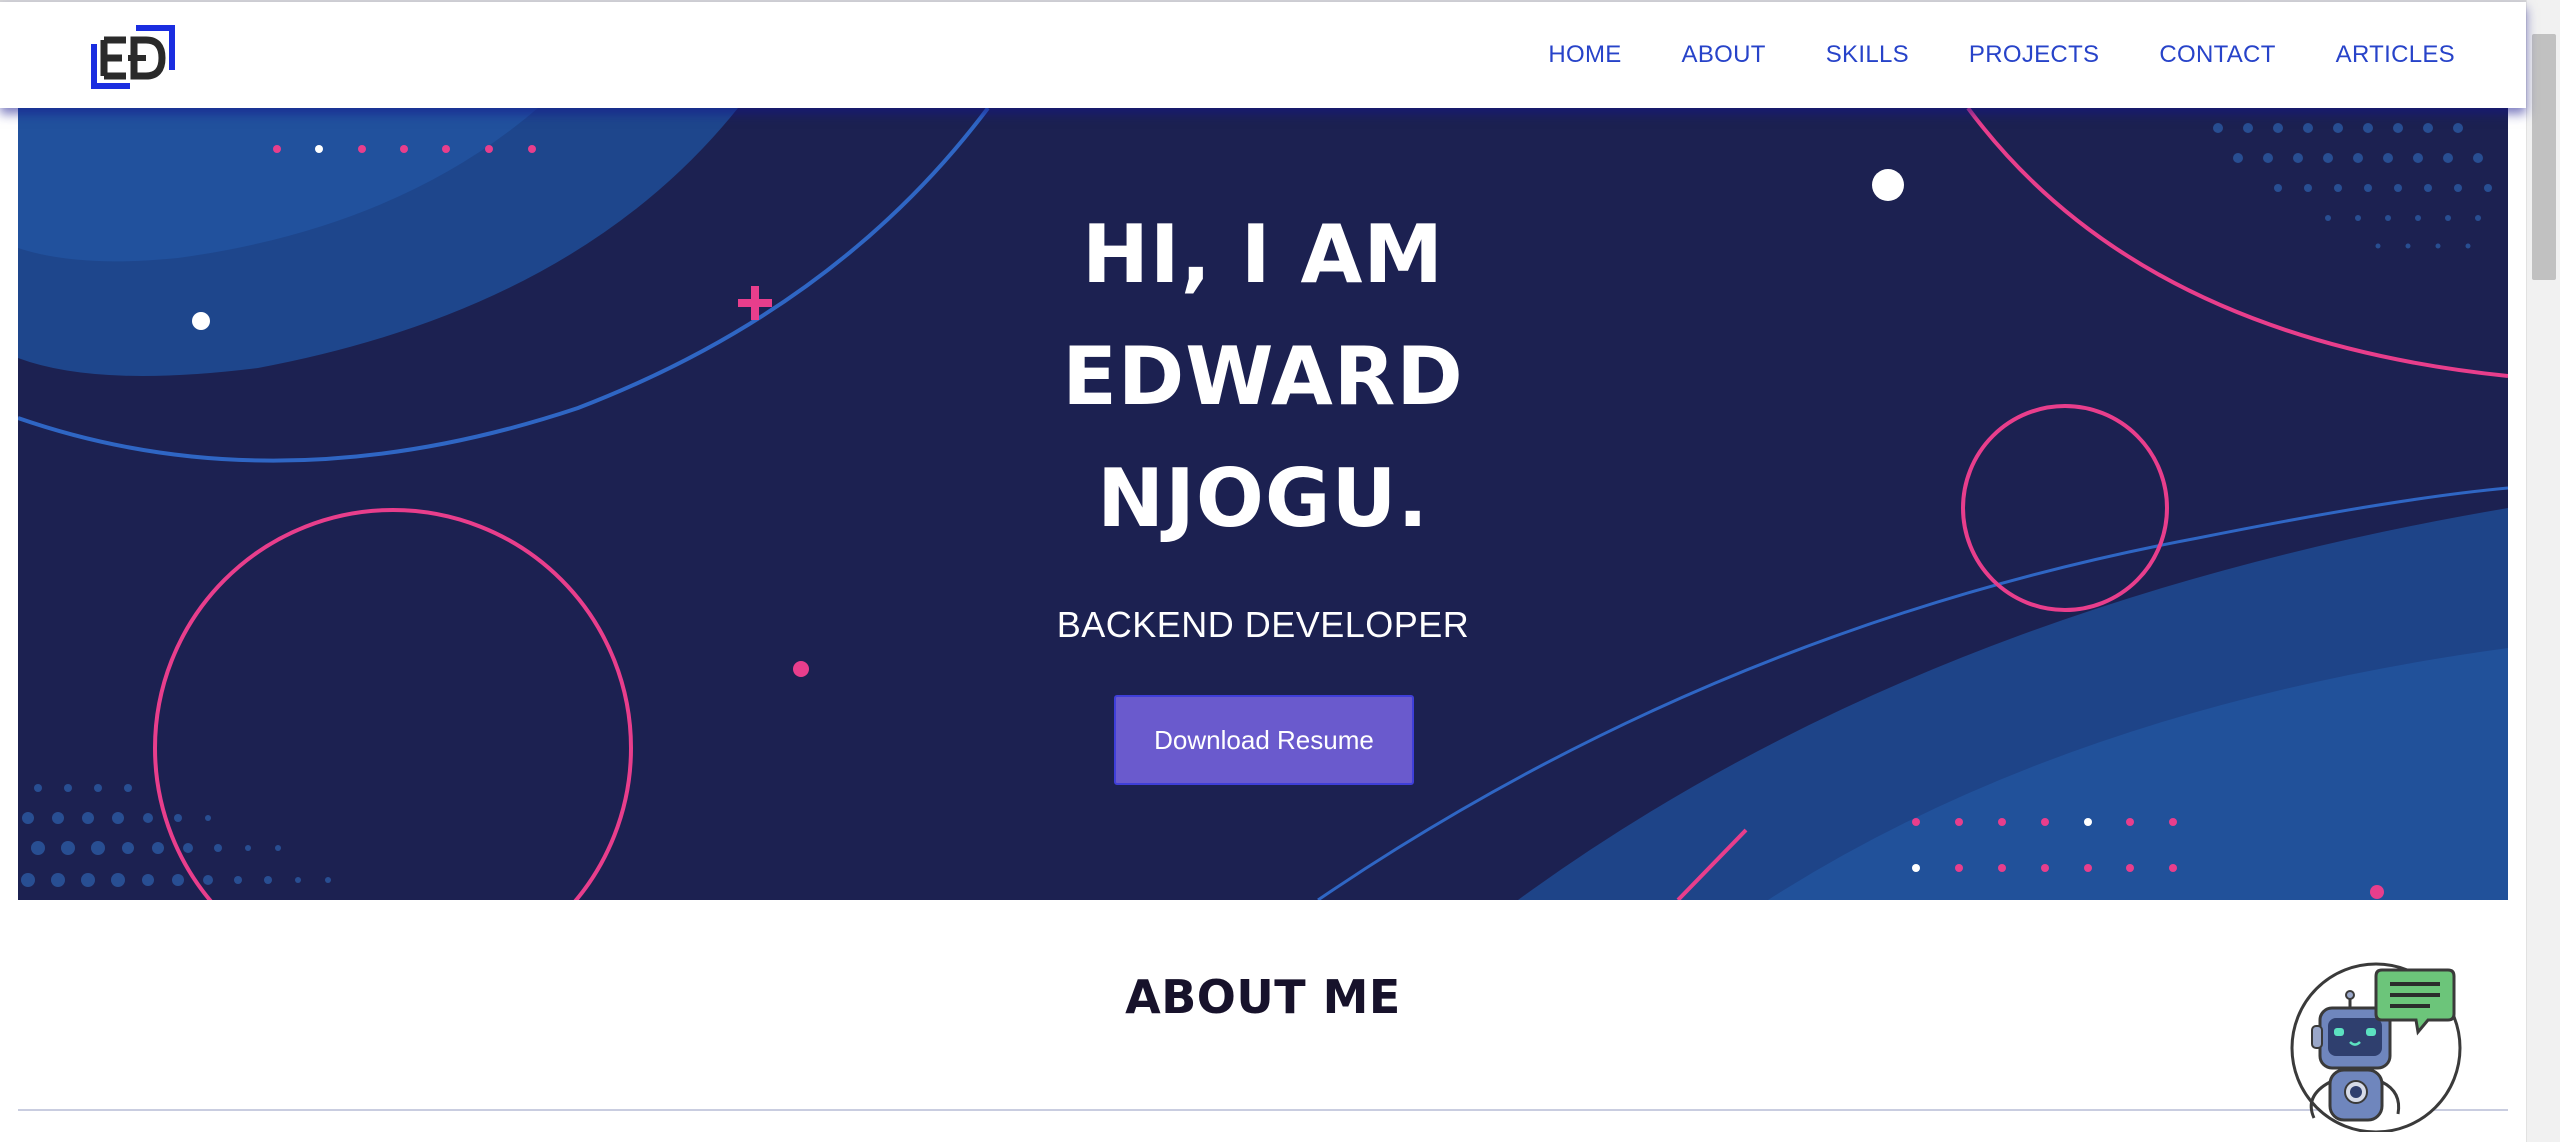 The image size is (2560, 1142). Describe the element at coordinates (2217, 55) in the screenshot. I see `nav-contact: CONTACT` at that location.